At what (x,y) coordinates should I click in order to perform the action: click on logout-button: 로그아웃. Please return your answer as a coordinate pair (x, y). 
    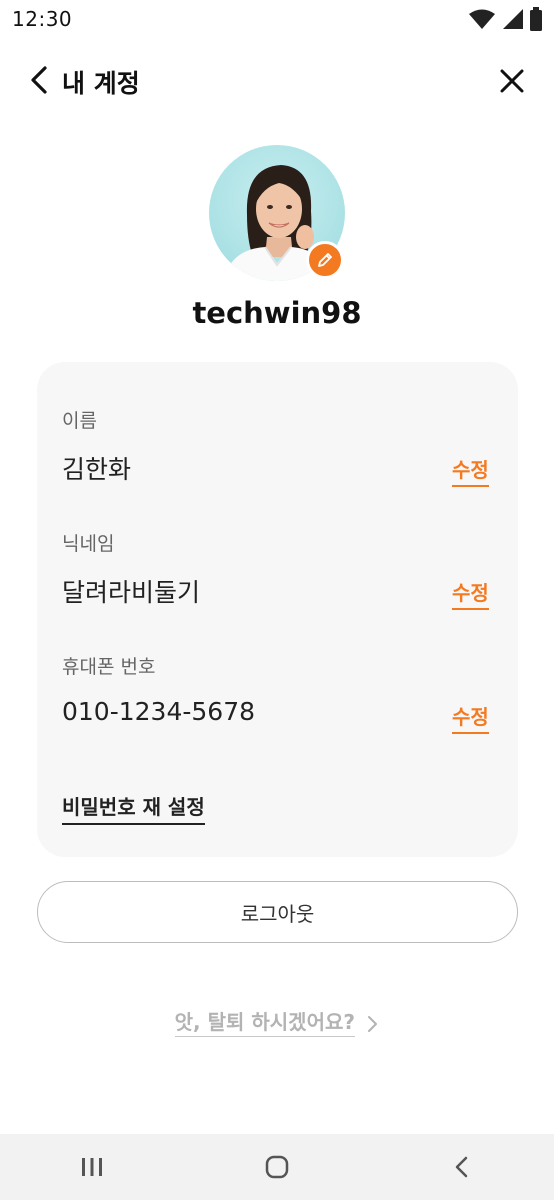
    Looking at the image, I should click on (277, 912).